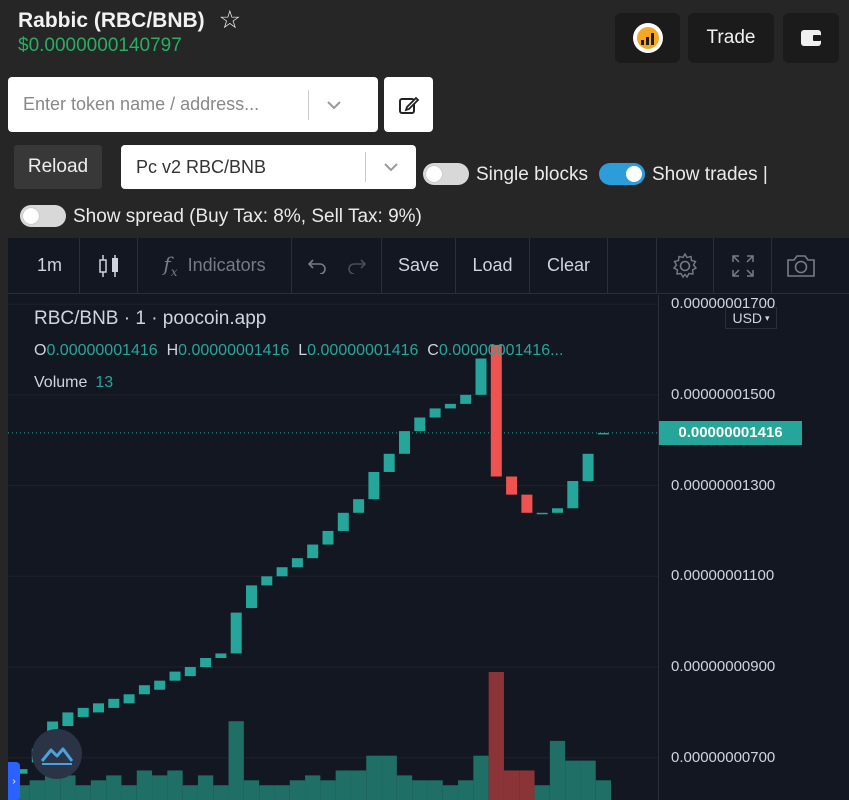  I want to click on fullscreen-button, so click(743, 265).